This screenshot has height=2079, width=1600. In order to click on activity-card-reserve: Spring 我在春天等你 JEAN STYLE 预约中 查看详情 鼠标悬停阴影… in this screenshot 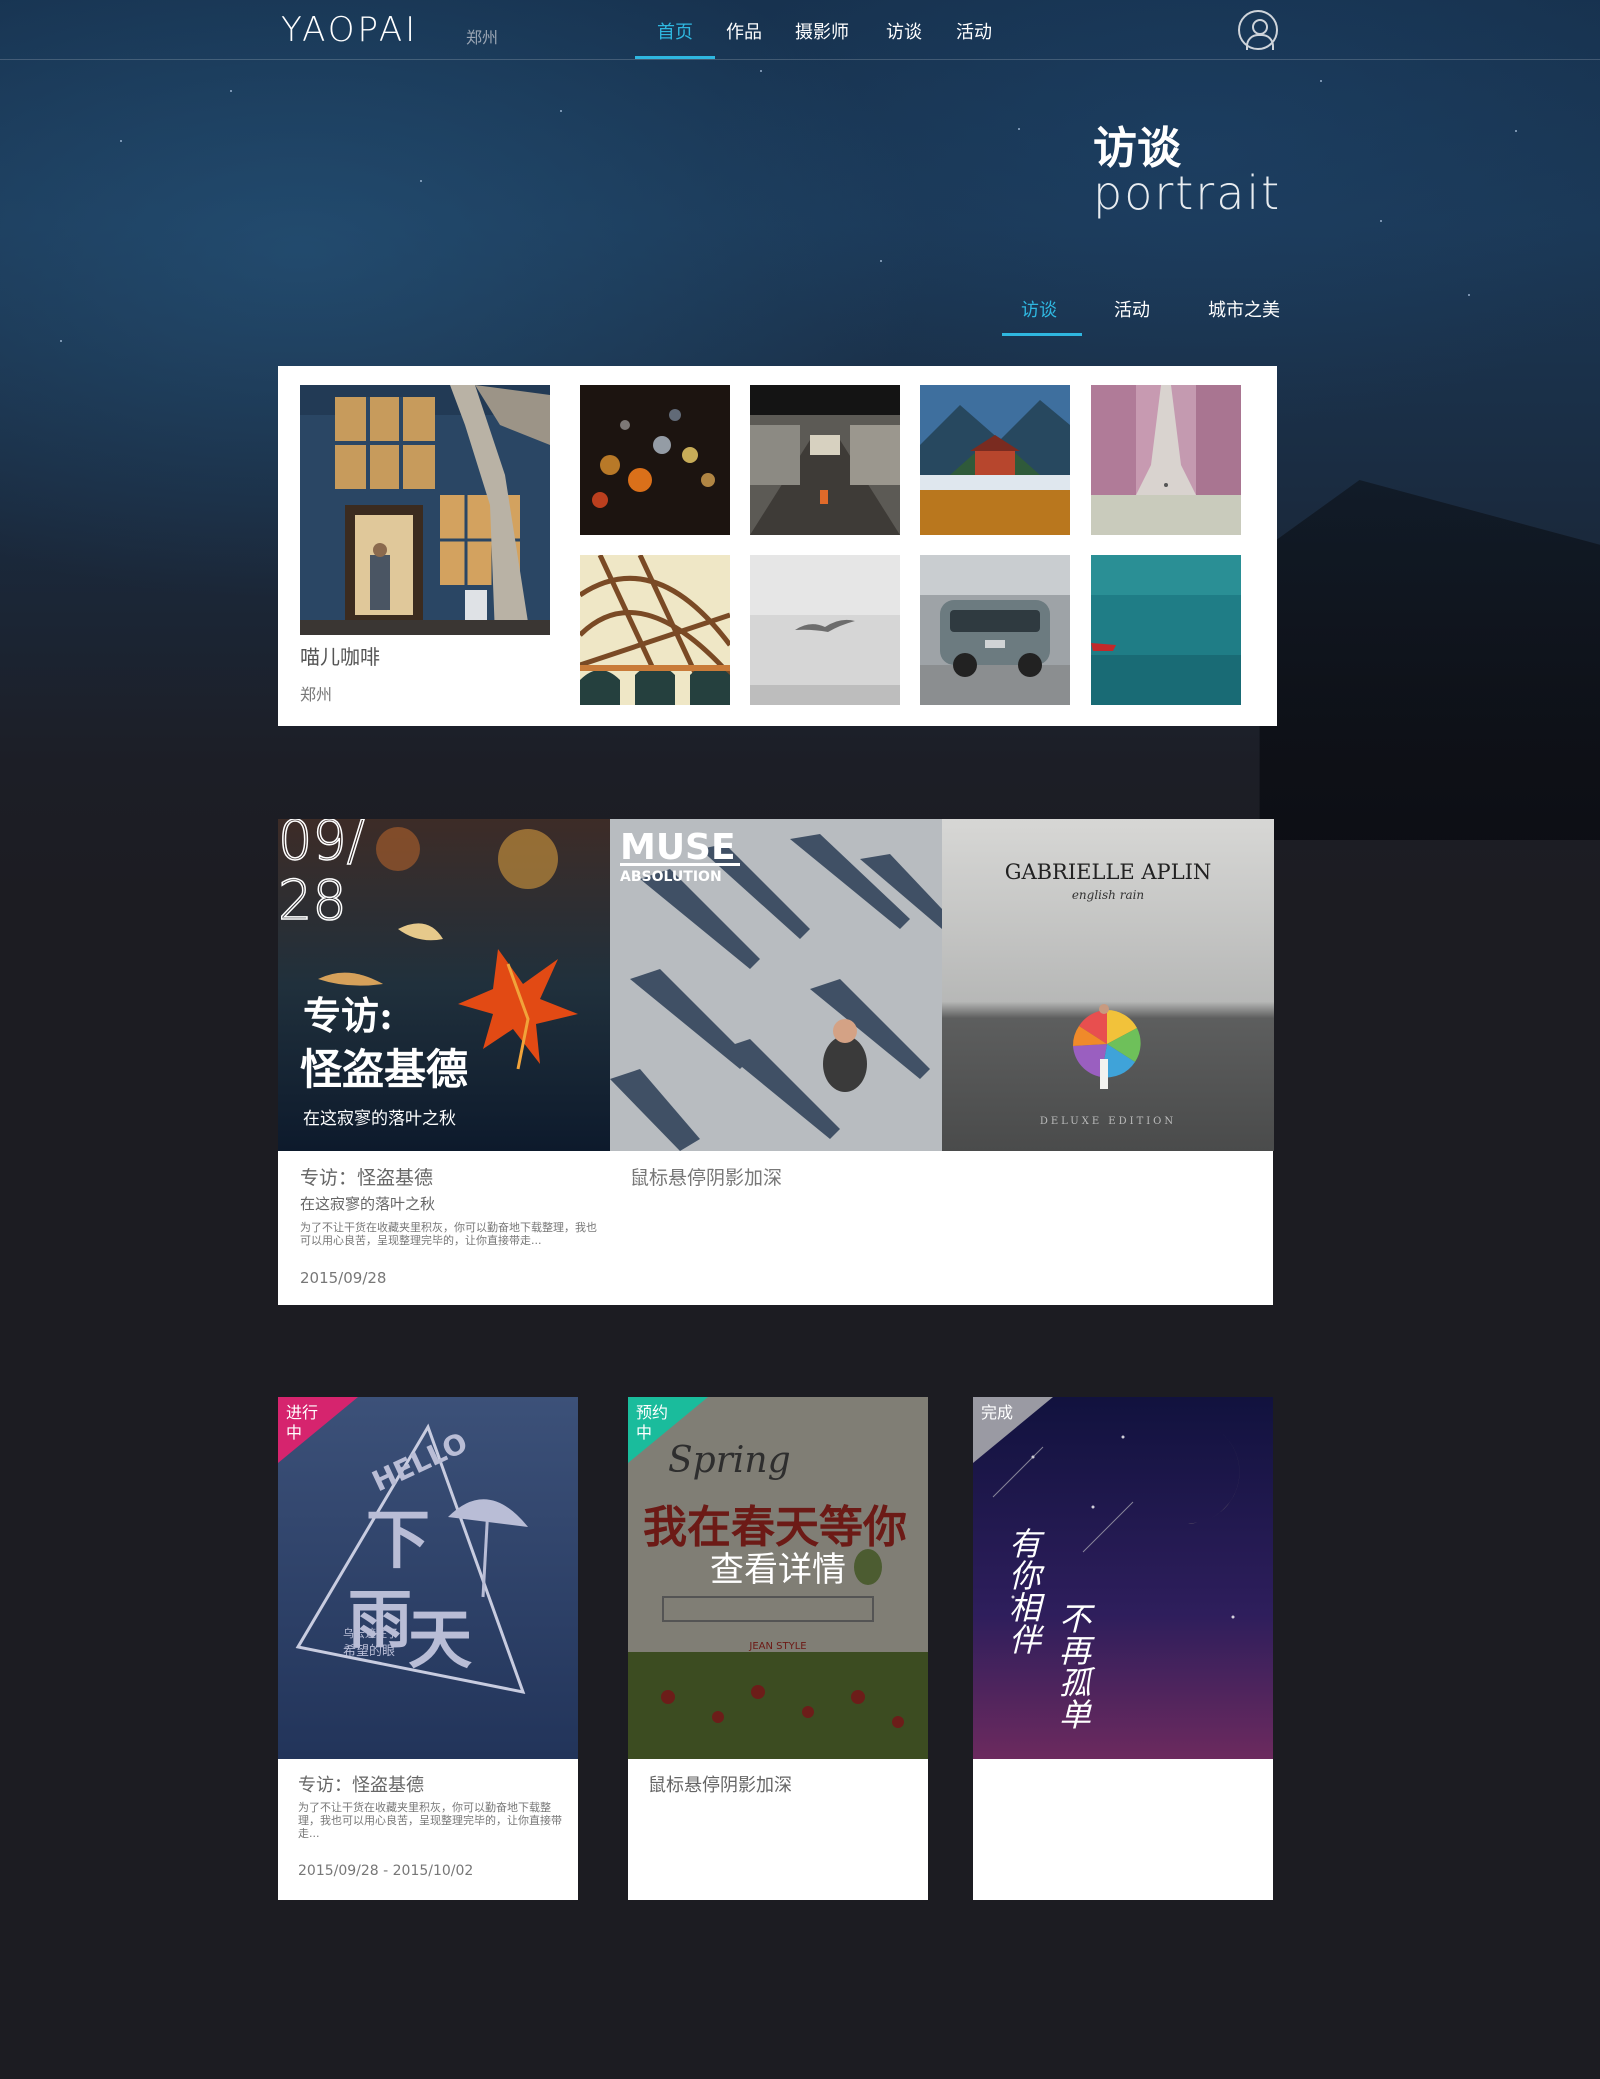, I will do `click(778, 1648)`.